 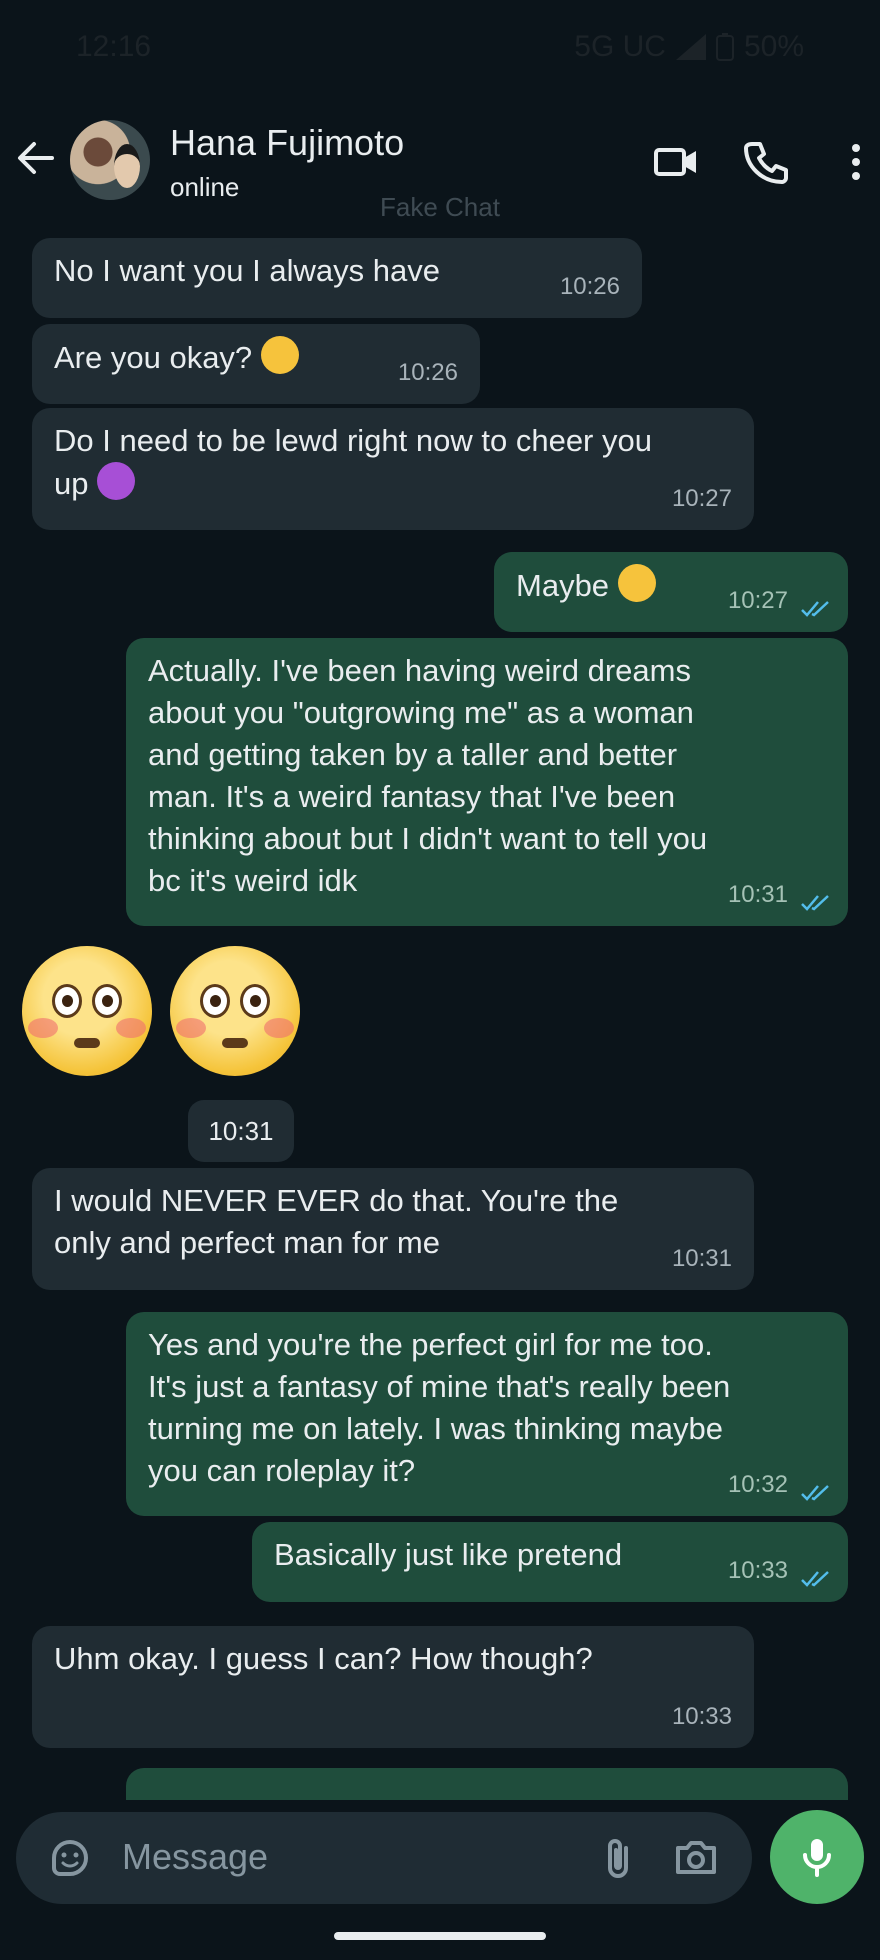 I want to click on attach-icon, so click(x=620, y=1858).